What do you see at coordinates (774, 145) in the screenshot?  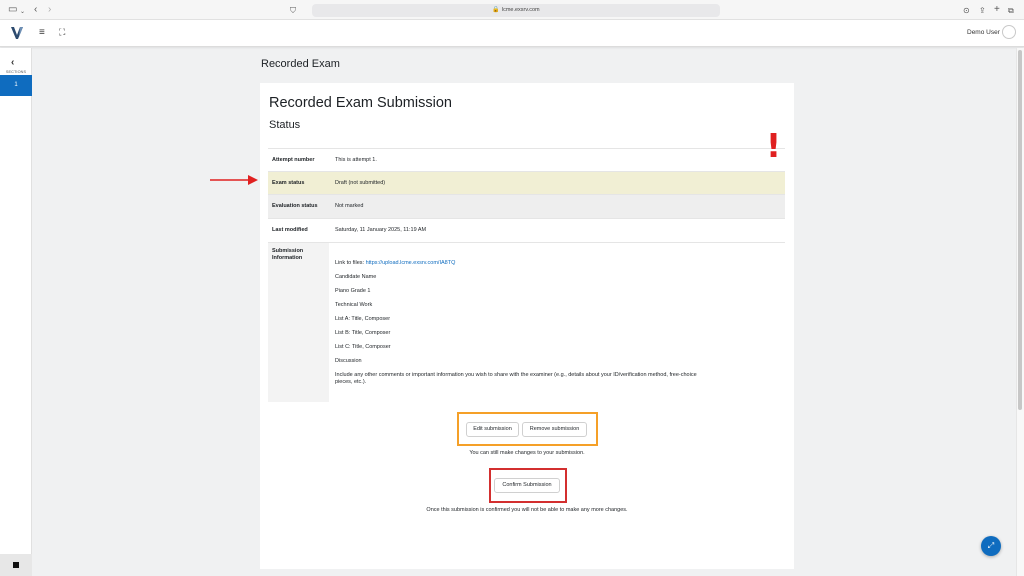 I see `exclamation-mark: !` at bounding box center [774, 145].